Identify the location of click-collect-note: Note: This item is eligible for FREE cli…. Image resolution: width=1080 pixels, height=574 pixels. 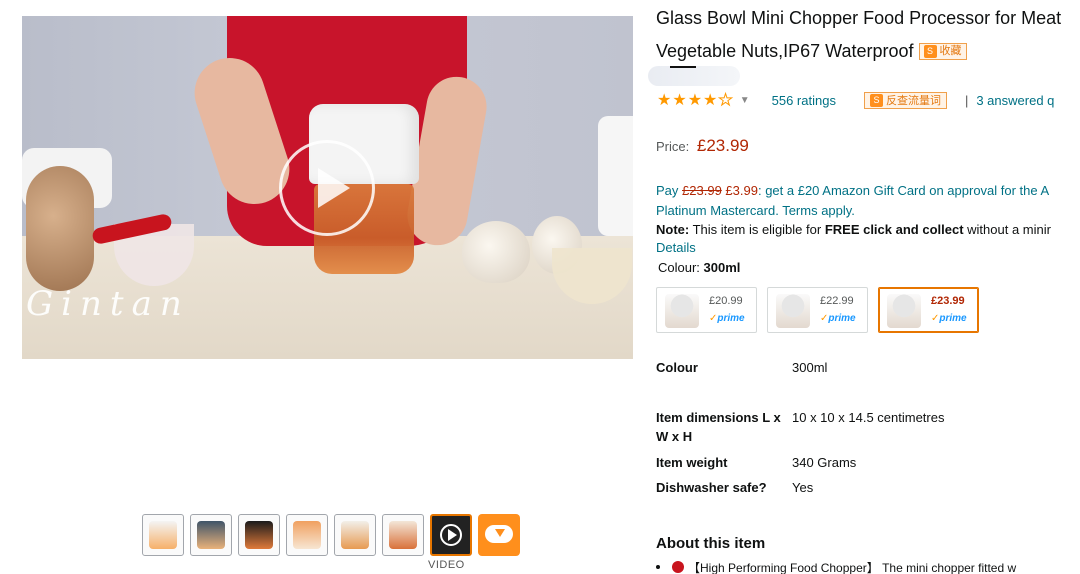
(868, 230).